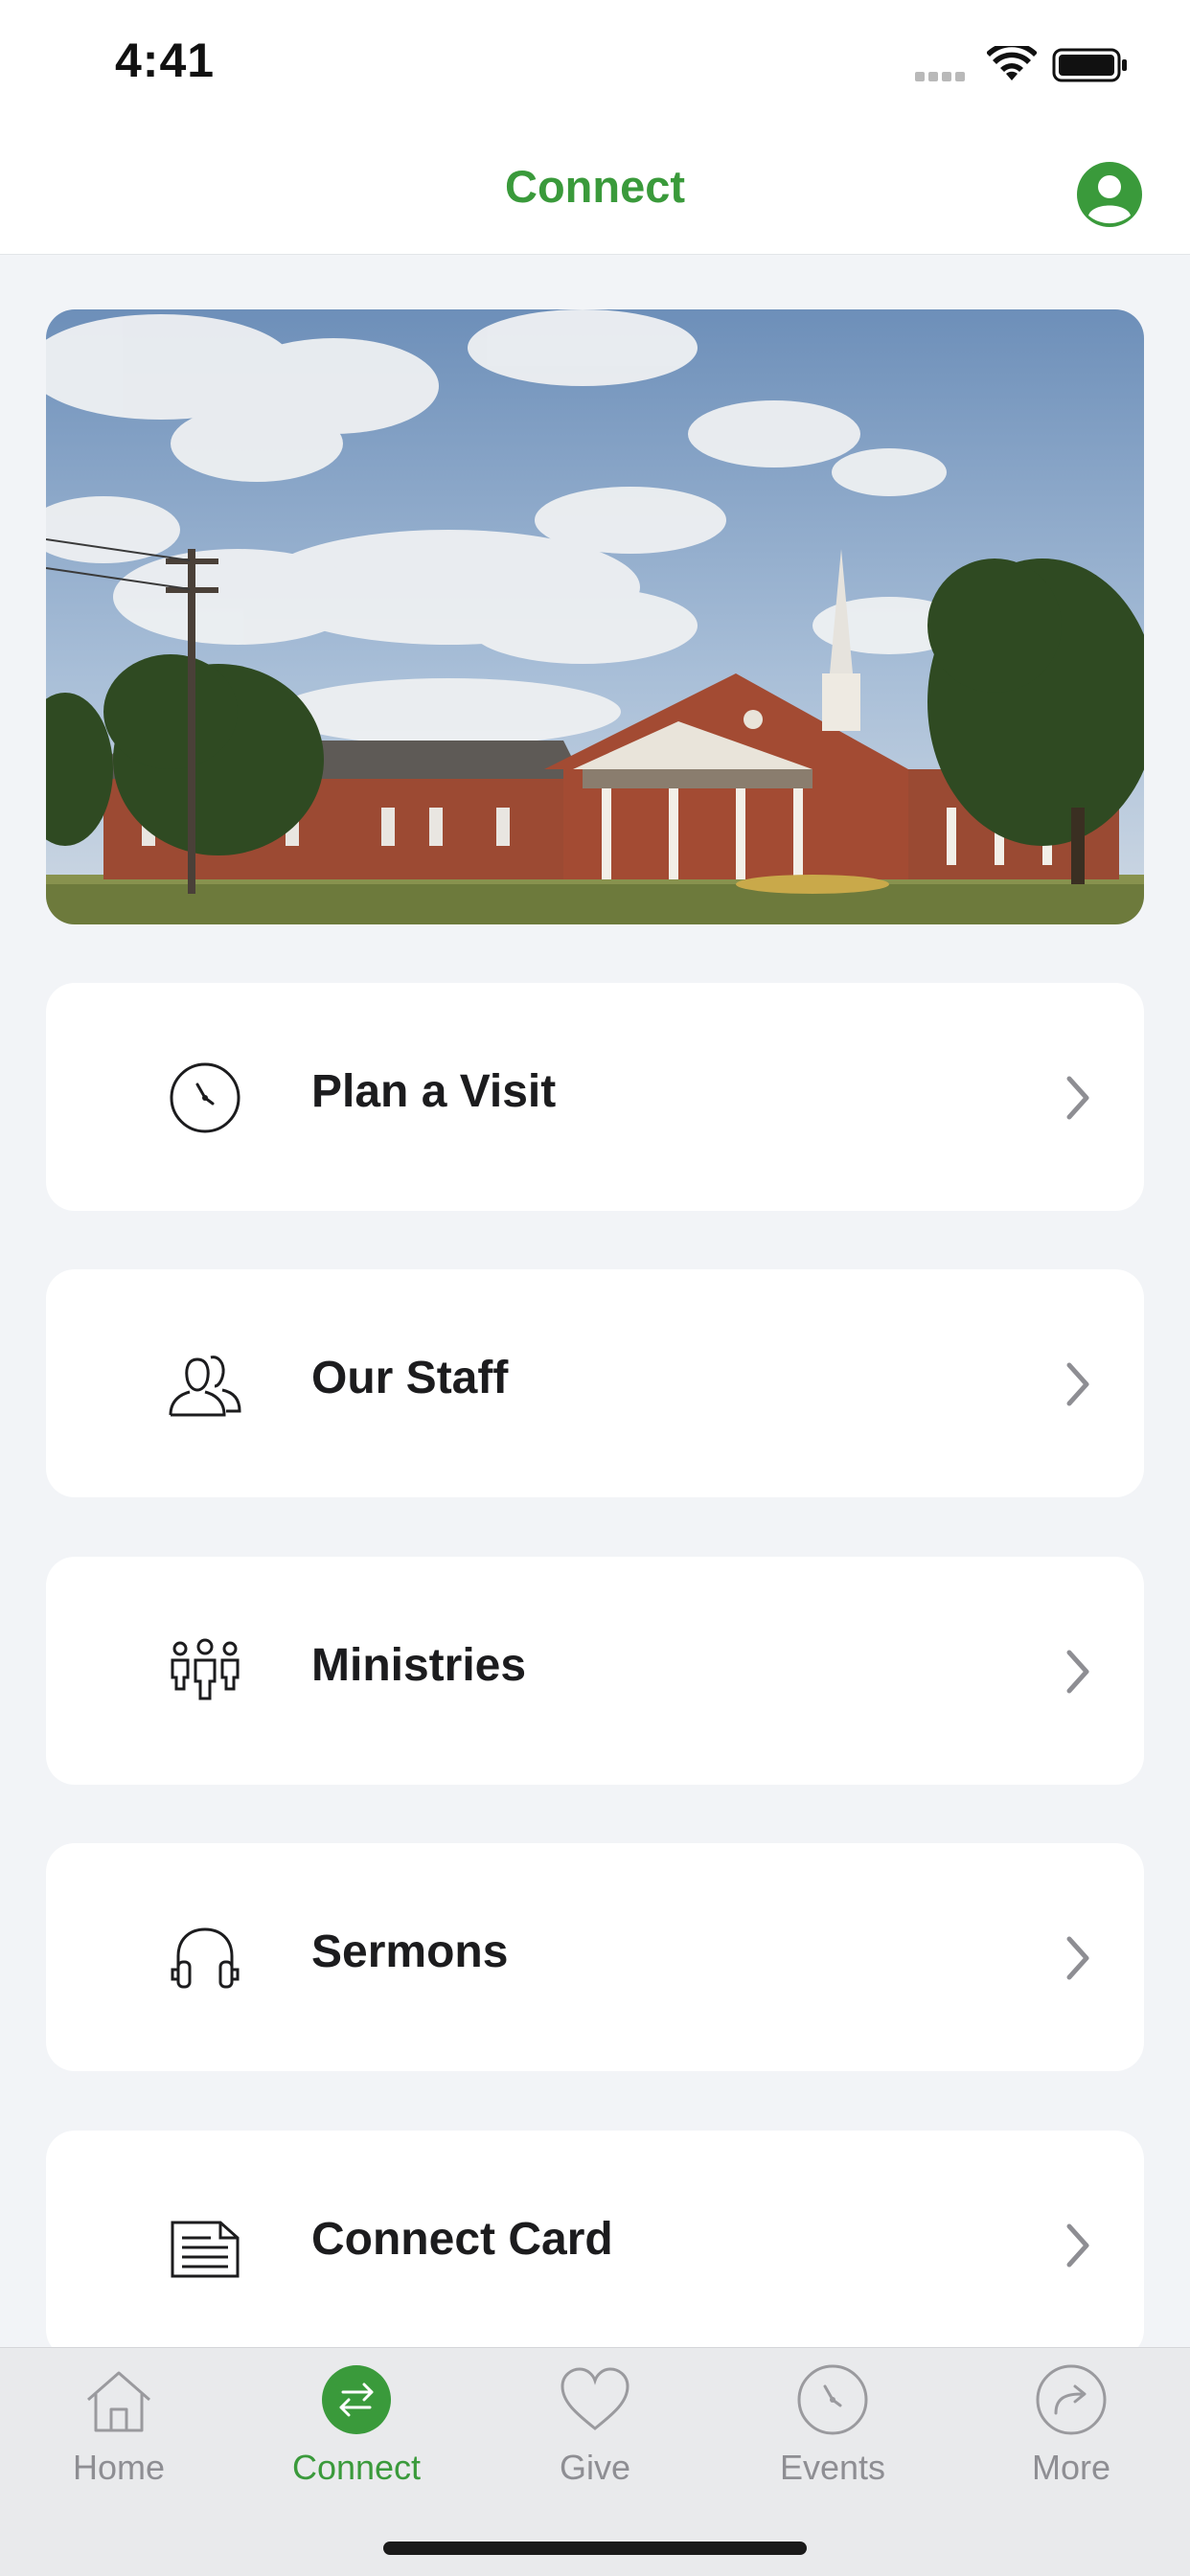 This screenshot has width=1190, height=2576. Describe the element at coordinates (166, 60) in the screenshot. I see `status-time: 4:41` at that location.